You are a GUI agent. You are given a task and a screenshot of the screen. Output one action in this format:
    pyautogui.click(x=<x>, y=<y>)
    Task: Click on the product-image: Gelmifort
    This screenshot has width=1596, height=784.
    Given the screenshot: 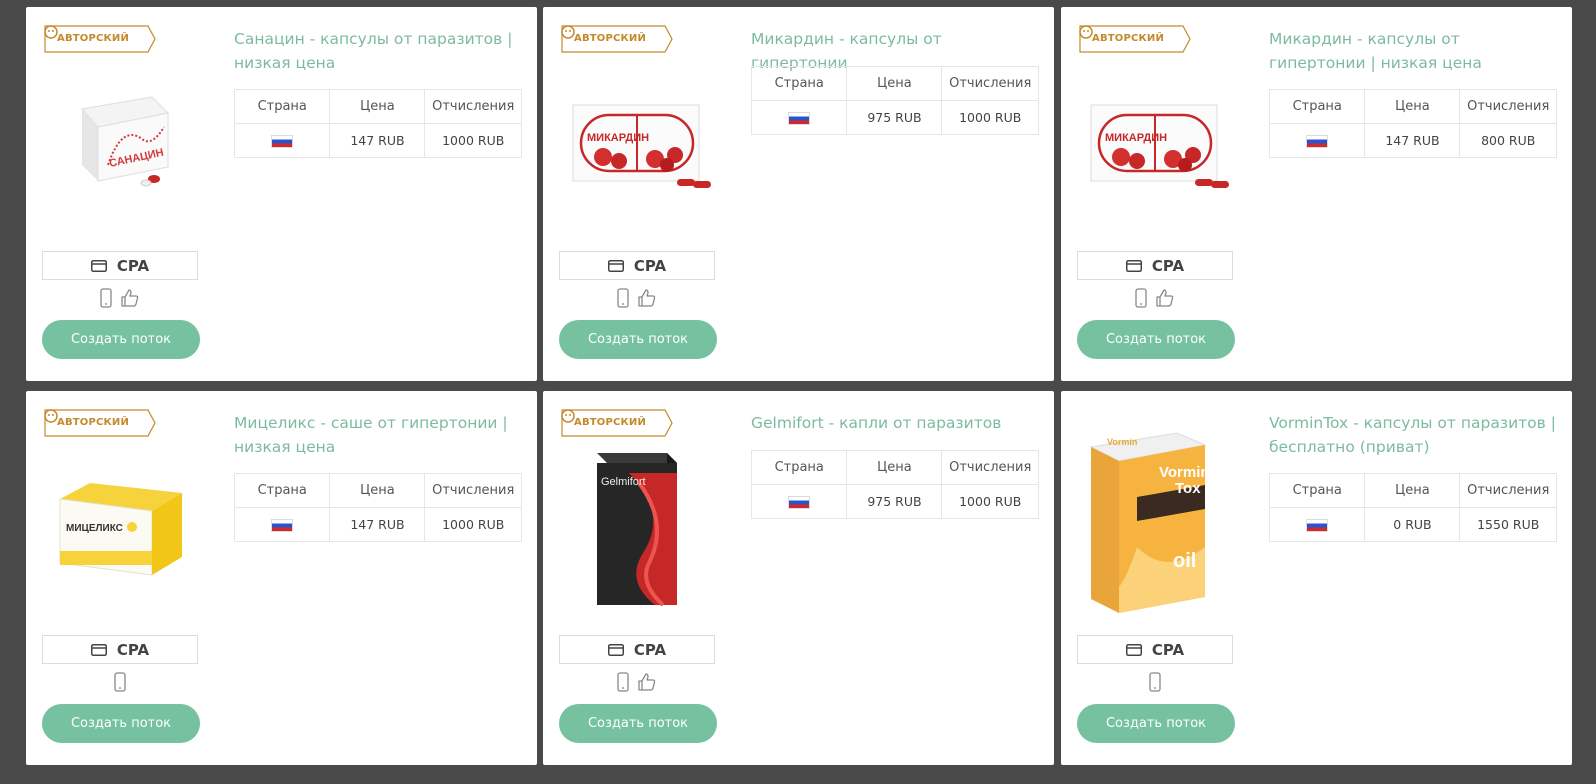 What is the action you would take?
    pyautogui.click(x=639, y=537)
    